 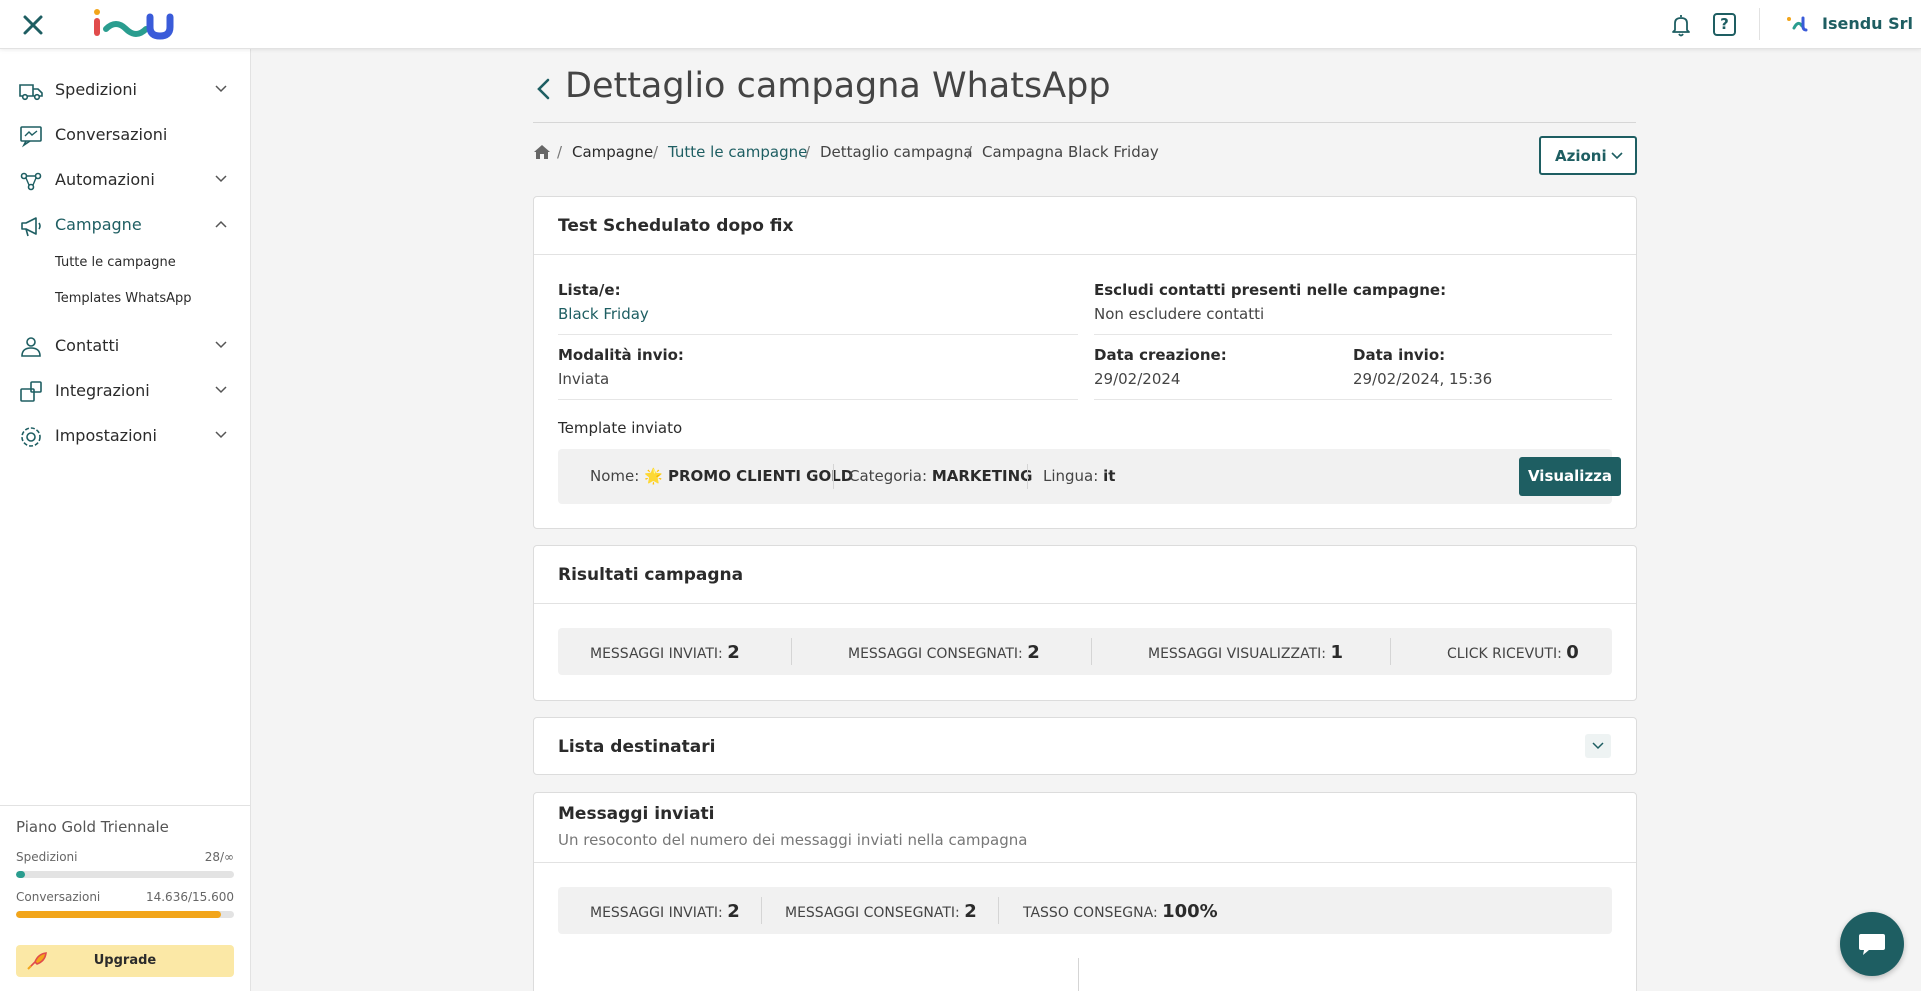 What do you see at coordinates (1160, 355) in the screenshot?
I see `created-label: Data creazione:` at bounding box center [1160, 355].